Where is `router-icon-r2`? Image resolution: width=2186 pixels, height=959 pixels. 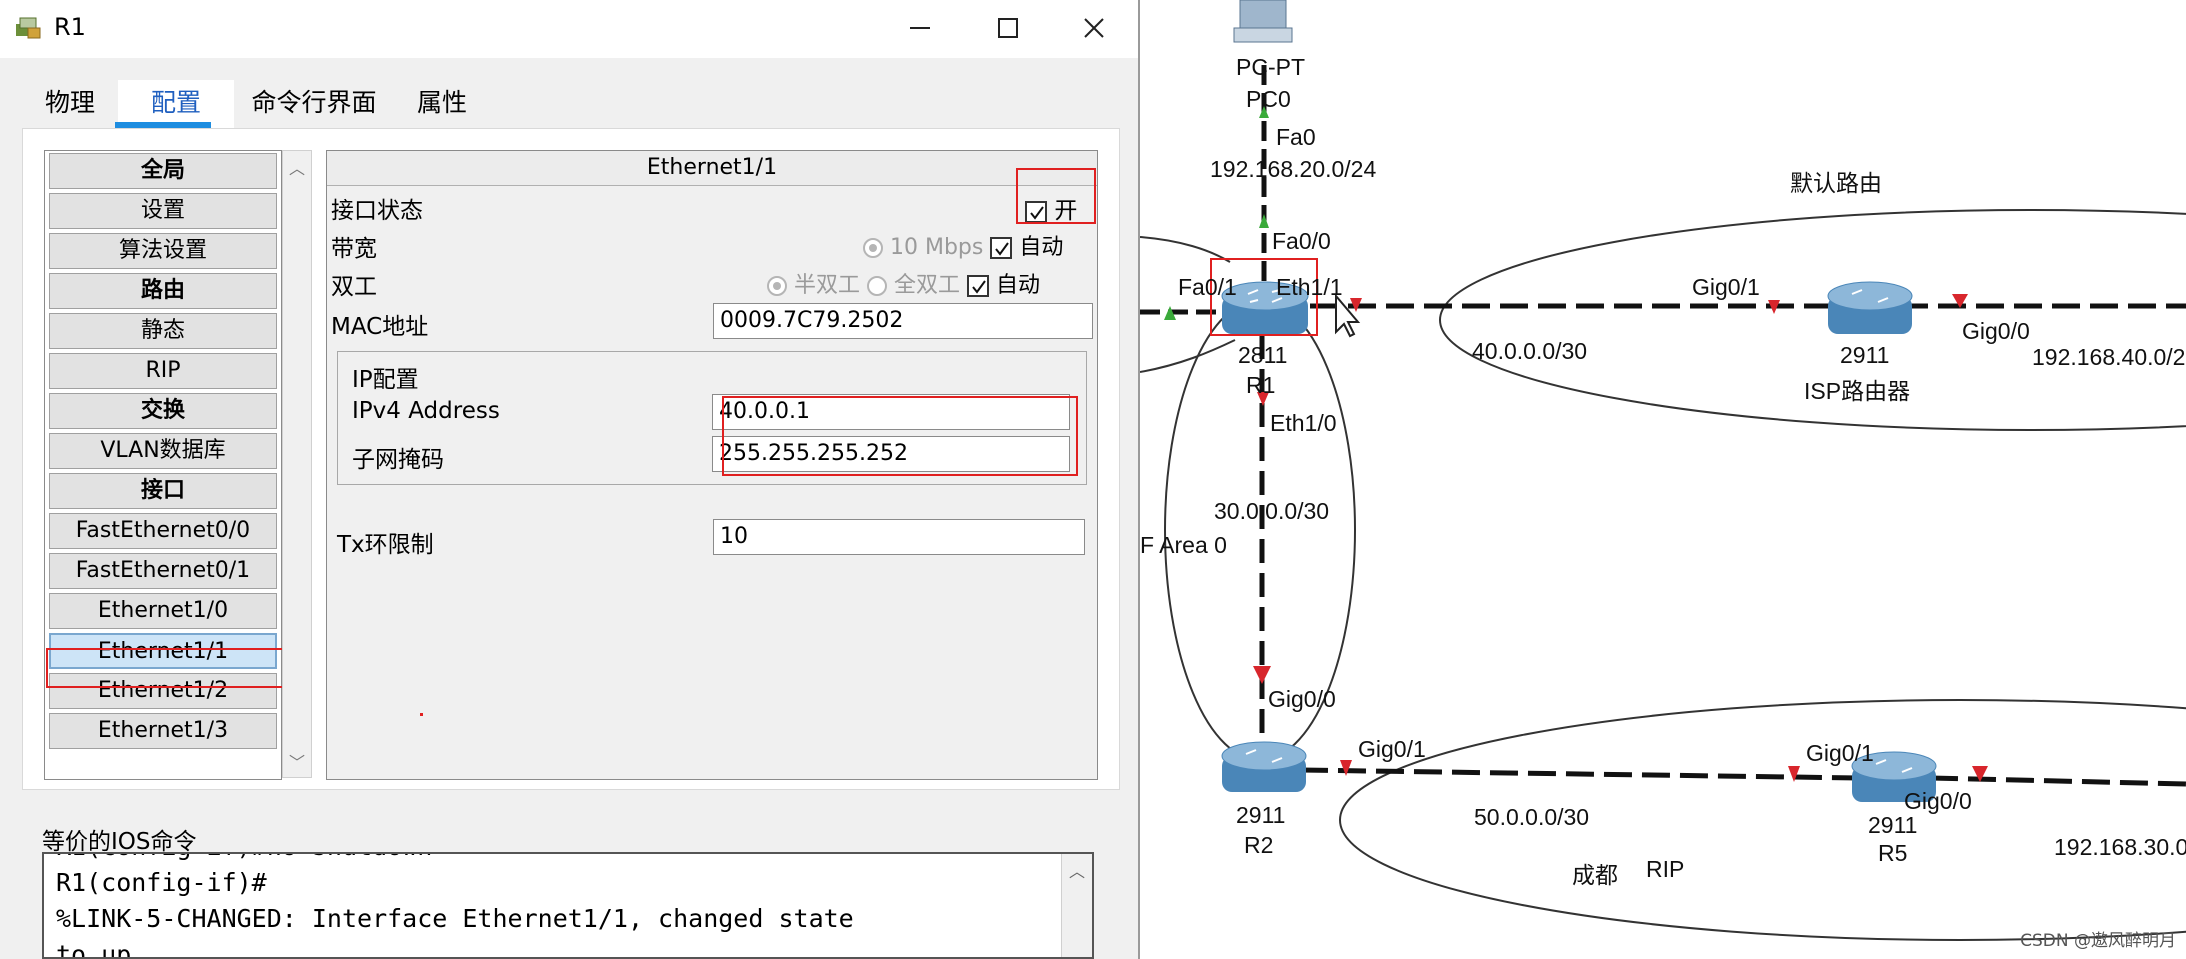 router-icon-r2 is located at coordinates (1264, 766).